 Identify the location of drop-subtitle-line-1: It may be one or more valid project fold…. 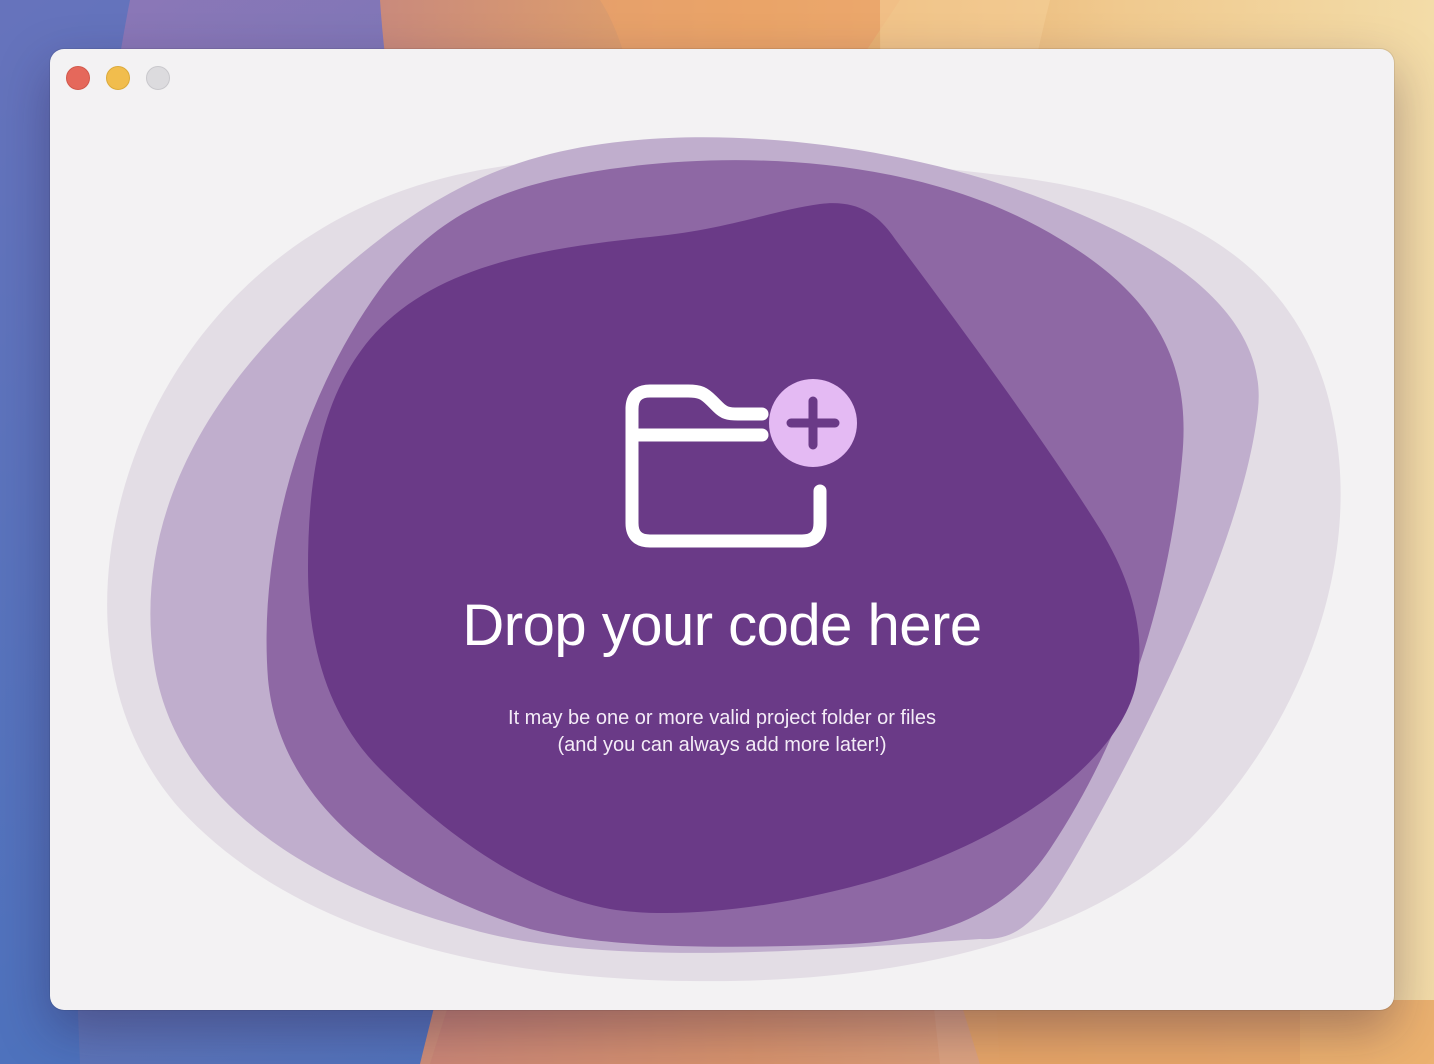
(722, 718).